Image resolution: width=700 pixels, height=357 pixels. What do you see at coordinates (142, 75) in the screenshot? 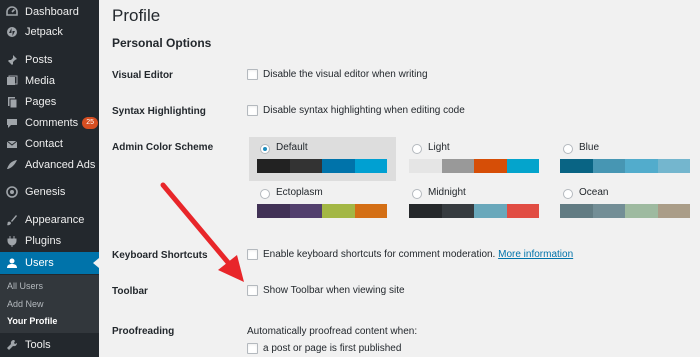
I see `visual-editor-label: Visual Editor` at bounding box center [142, 75].